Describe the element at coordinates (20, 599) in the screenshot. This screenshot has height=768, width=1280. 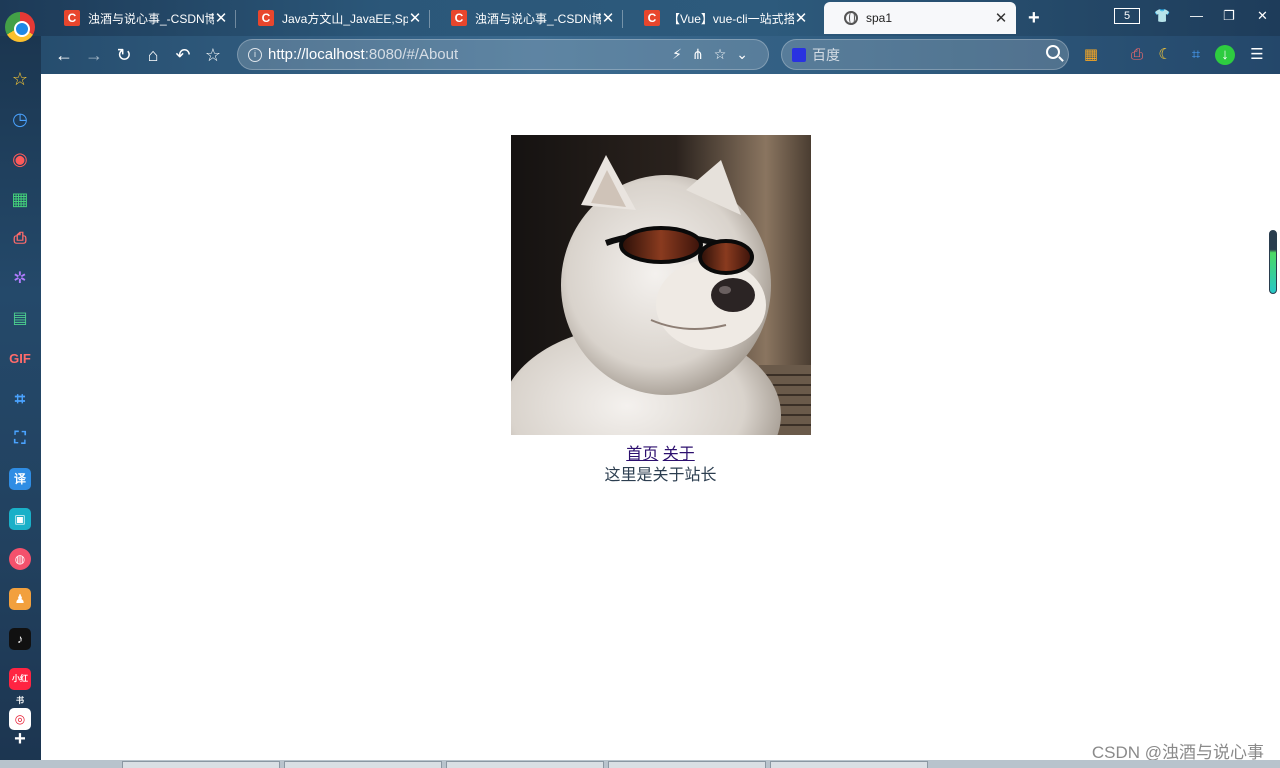
I see `game-icon: ♟` at that location.